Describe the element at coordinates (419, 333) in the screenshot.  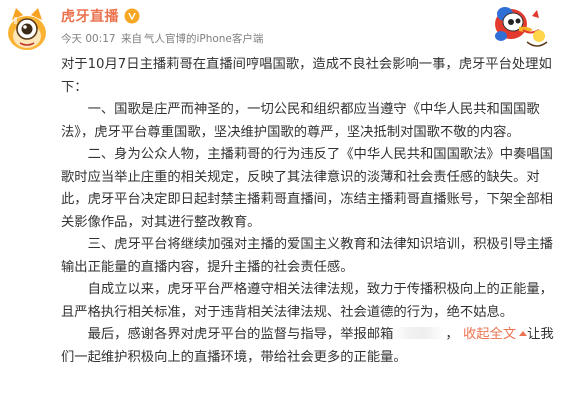
I see `report-email-redacted` at that location.